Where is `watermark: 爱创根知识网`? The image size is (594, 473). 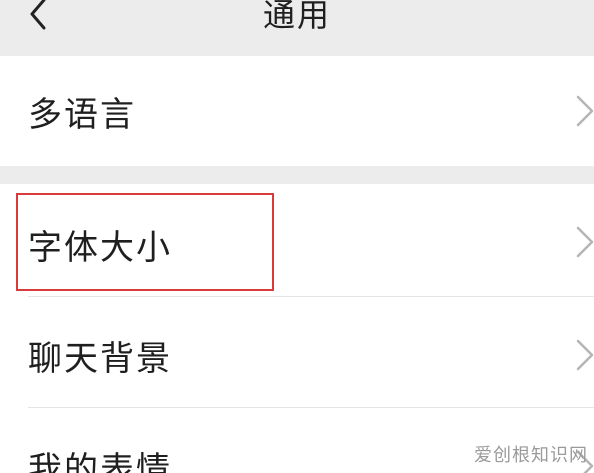
watermark: 爱创根知识网 is located at coordinates (531, 455).